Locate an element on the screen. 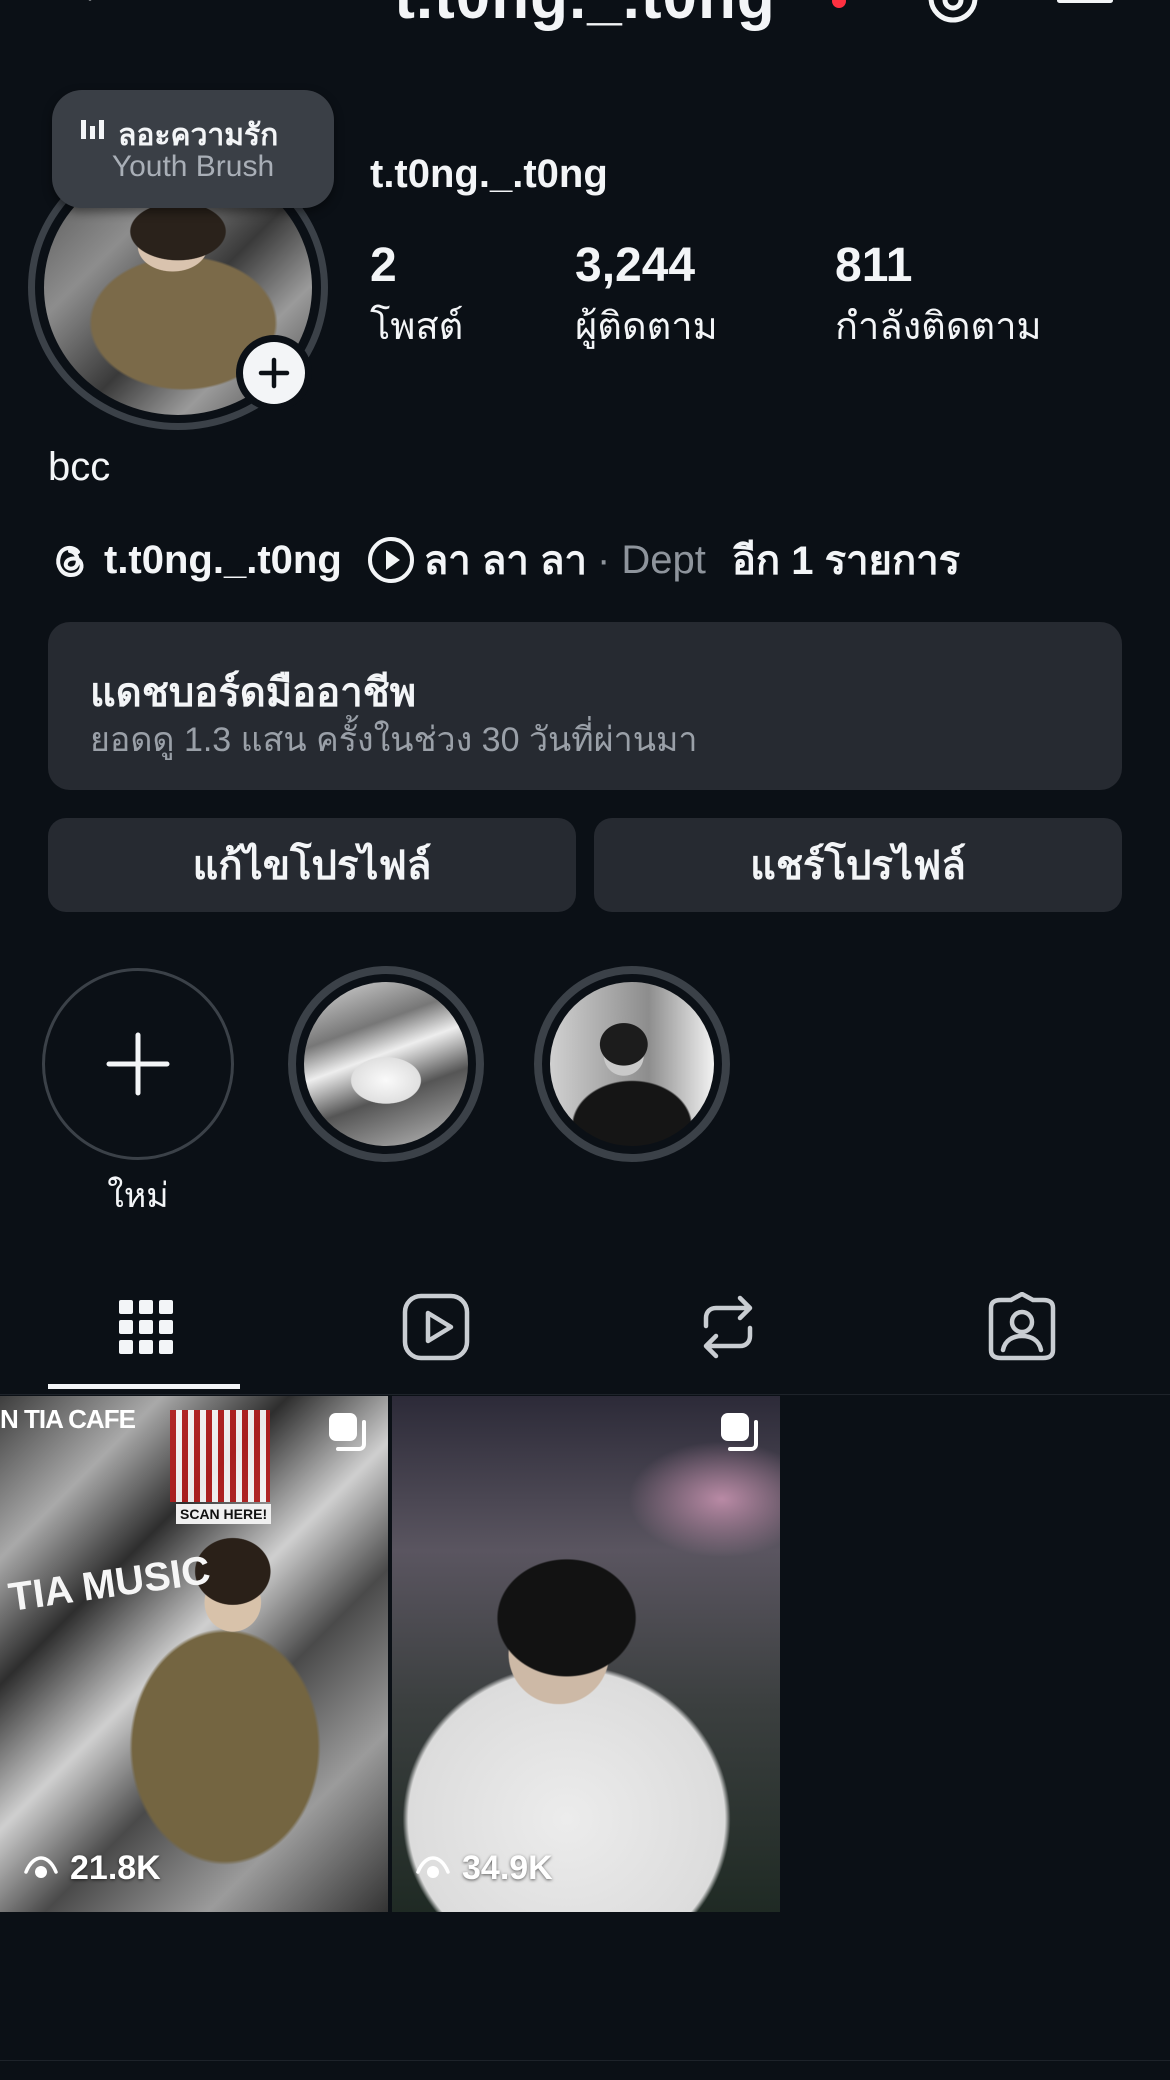  tab-tagged is located at coordinates (1022, 1327).